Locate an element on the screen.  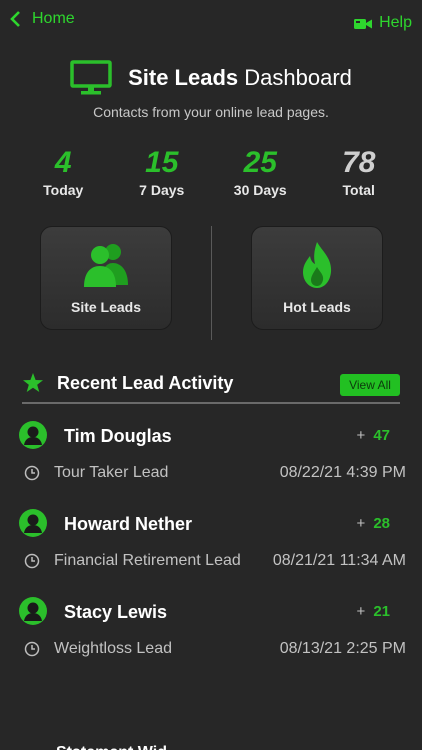
star-icon is located at coordinates (33, 382).